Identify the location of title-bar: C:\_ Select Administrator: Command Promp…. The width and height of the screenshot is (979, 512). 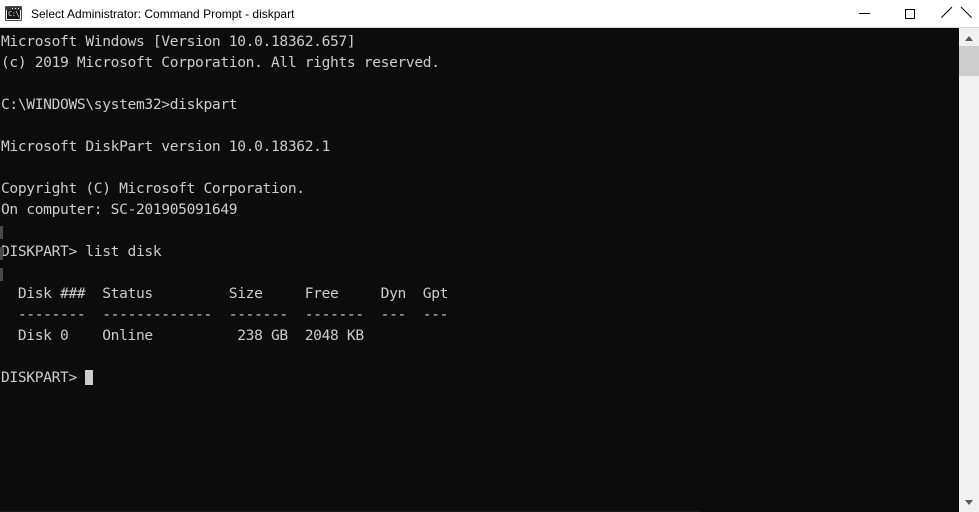
(489, 14).